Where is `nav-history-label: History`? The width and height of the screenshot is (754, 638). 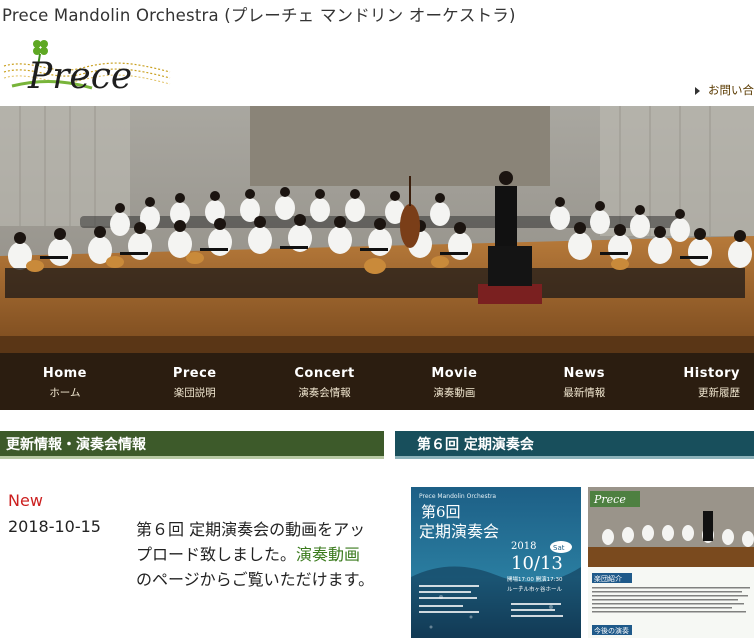 nav-history-label: History is located at coordinates (712, 373).